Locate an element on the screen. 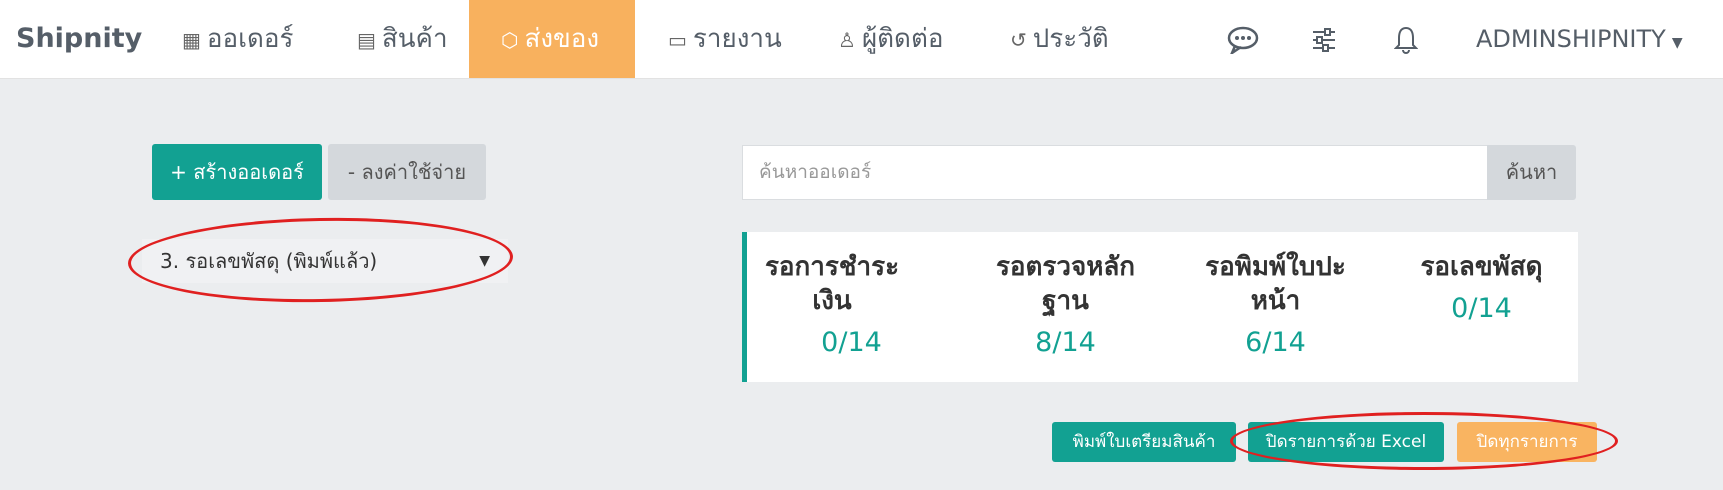 The image size is (1723, 490). dropdown-arrow-icon: ▼ is located at coordinates (484, 261).